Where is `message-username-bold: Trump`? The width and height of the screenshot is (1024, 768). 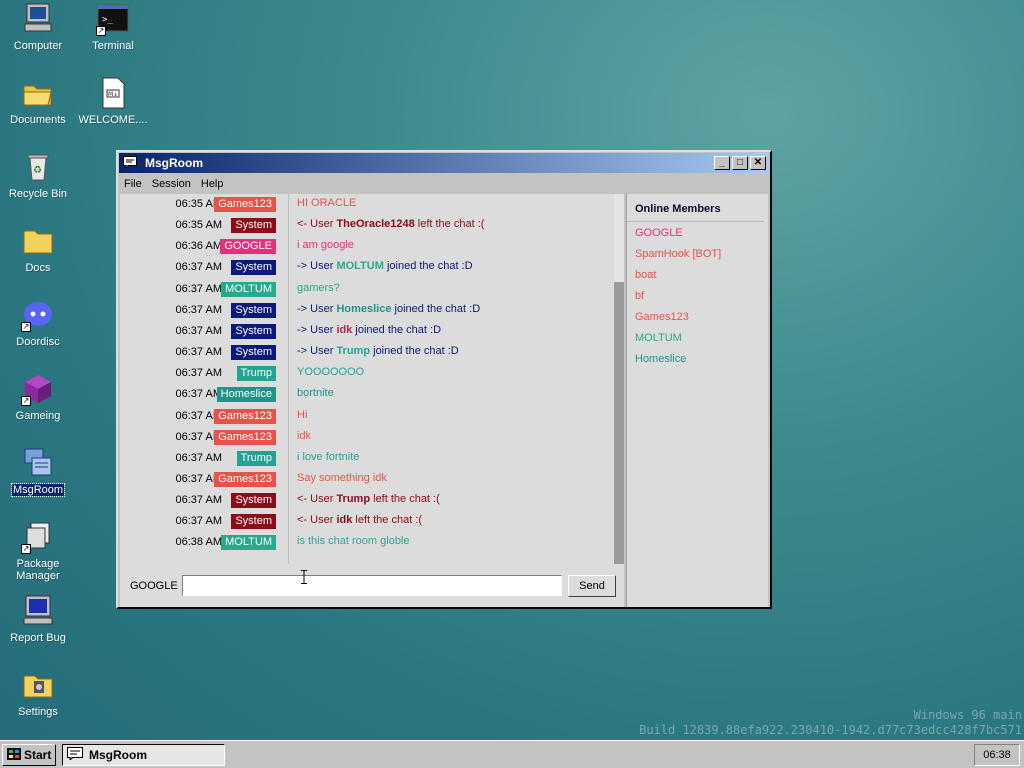
message-username-bold: Trump is located at coordinates (353, 499).